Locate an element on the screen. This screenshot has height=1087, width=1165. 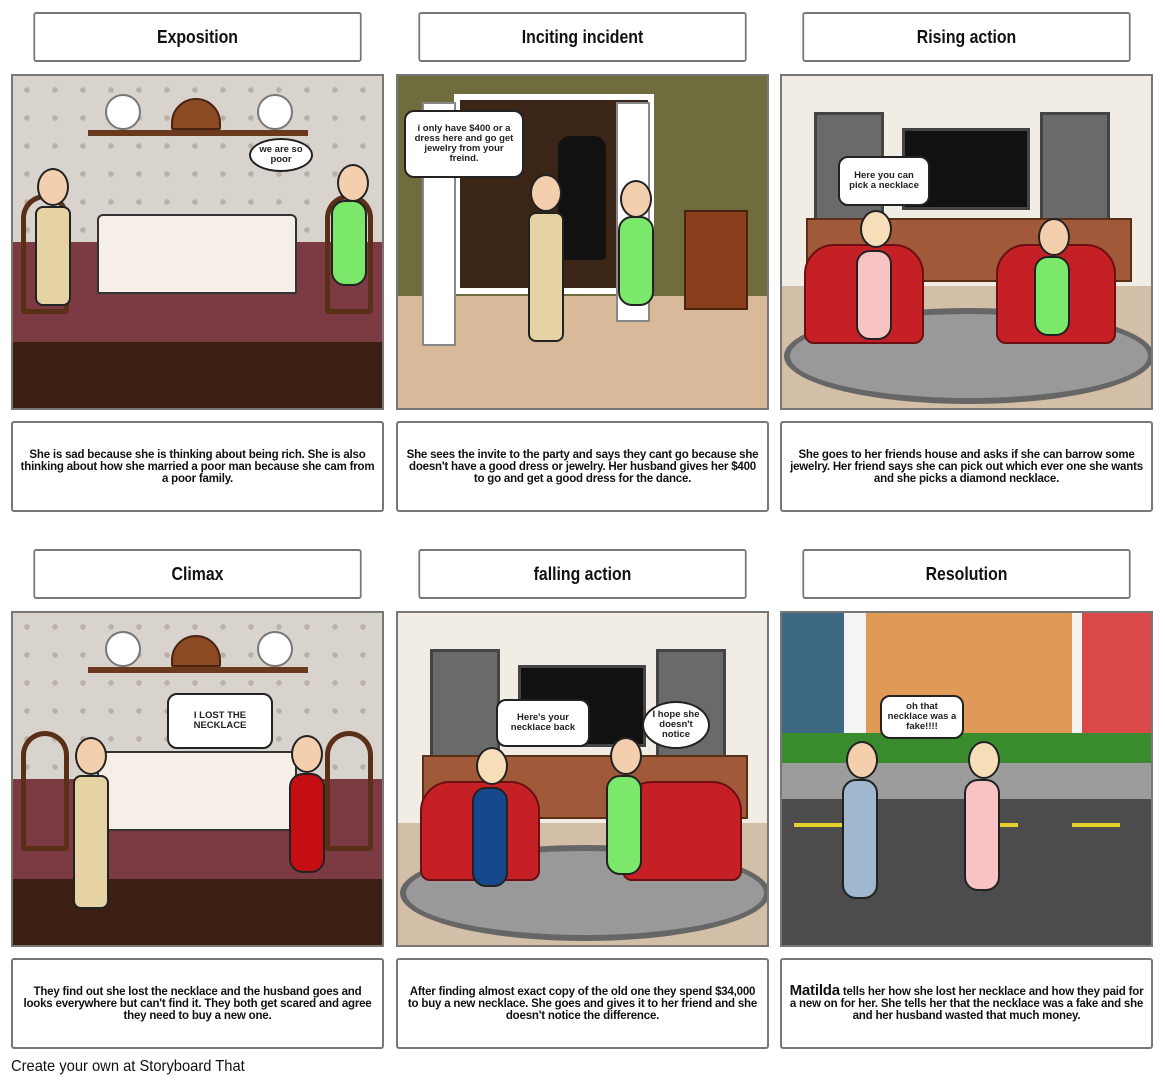
speech-bubble: I LOST THE NECKLACE is located at coordinates (220, 721).